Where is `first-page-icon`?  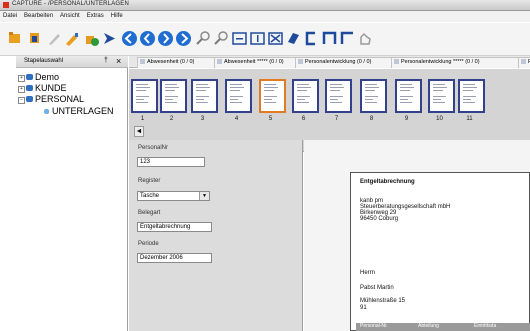 first-page-icon is located at coordinates (129, 38).